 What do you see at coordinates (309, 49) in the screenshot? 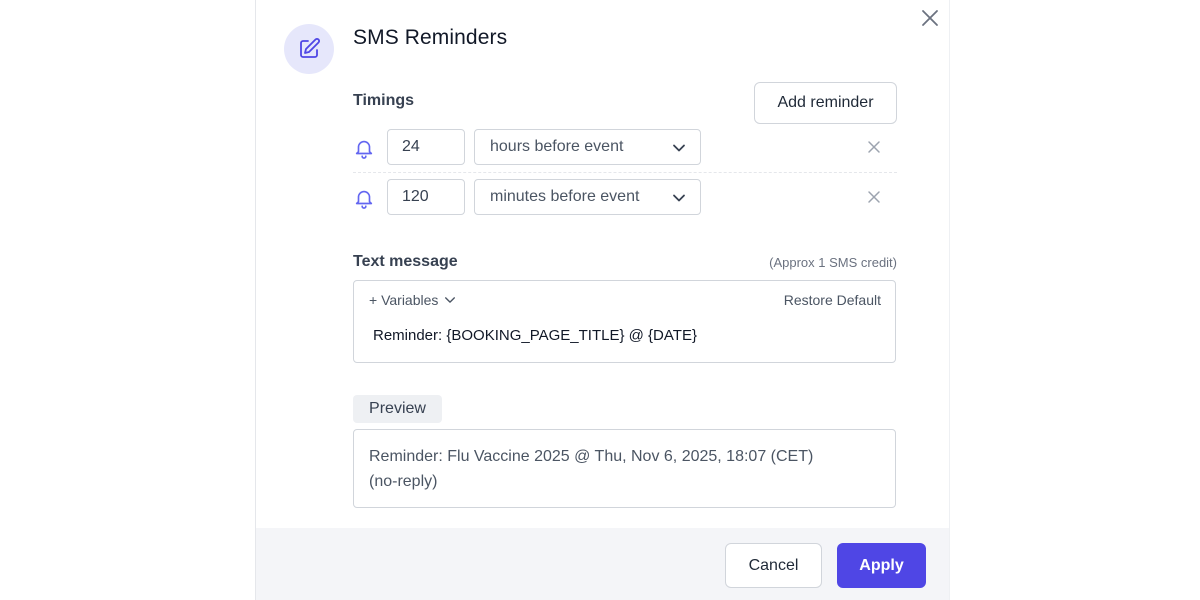
I see `edit-icon` at bounding box center [309, 49].